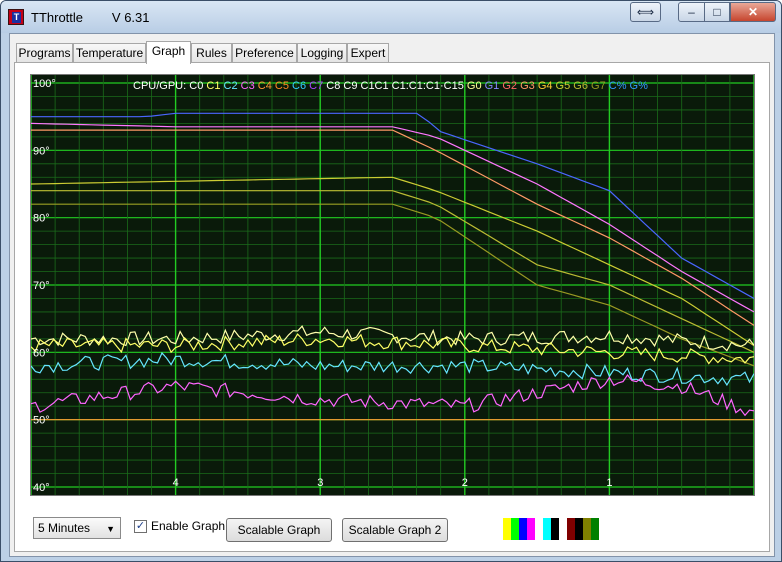 This screenshot has width=782, height=562. Describe the element at coordinates (322, 53) in the screenshot. I see `tab-logging: Logging` at that location.